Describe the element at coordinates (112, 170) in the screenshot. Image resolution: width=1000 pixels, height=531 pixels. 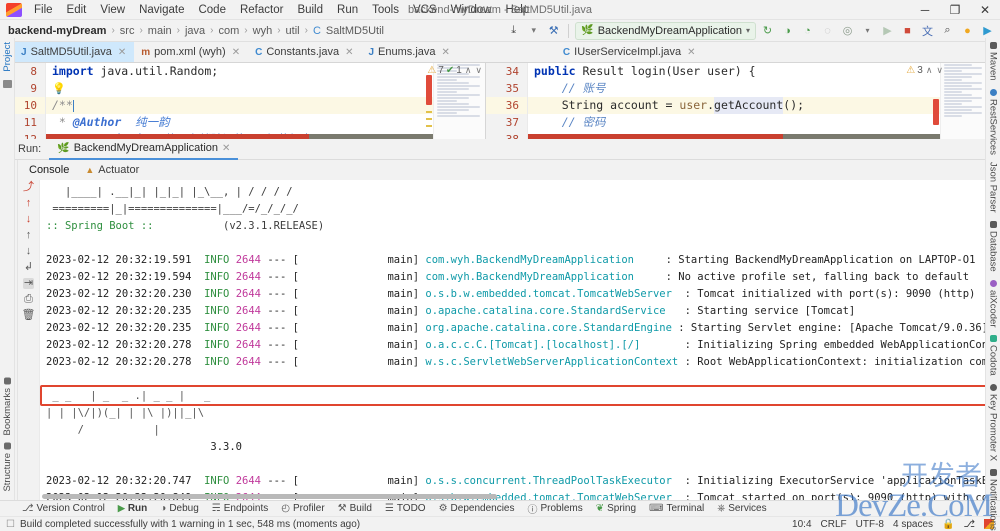
I see `tab-actuator: ▲ Actuator` at that location.